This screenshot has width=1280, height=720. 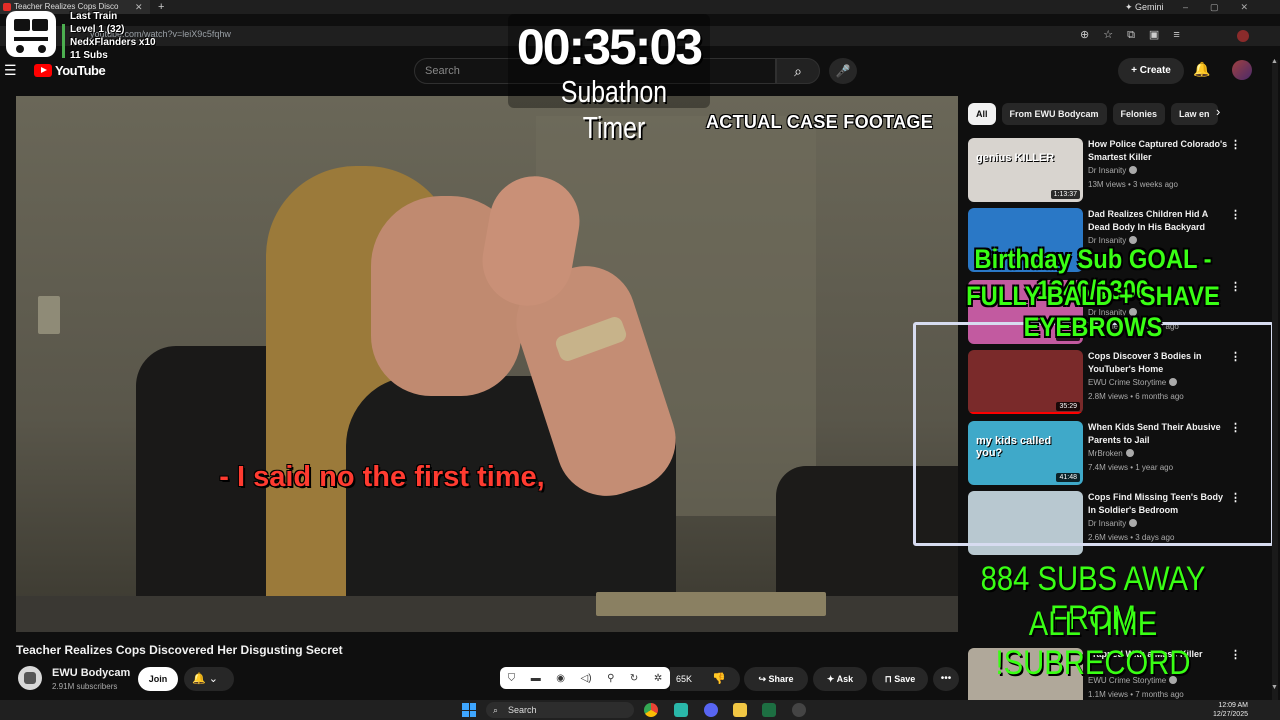 I want to click on scroll-up-icon: ▲, so click(x=1274, y=61).